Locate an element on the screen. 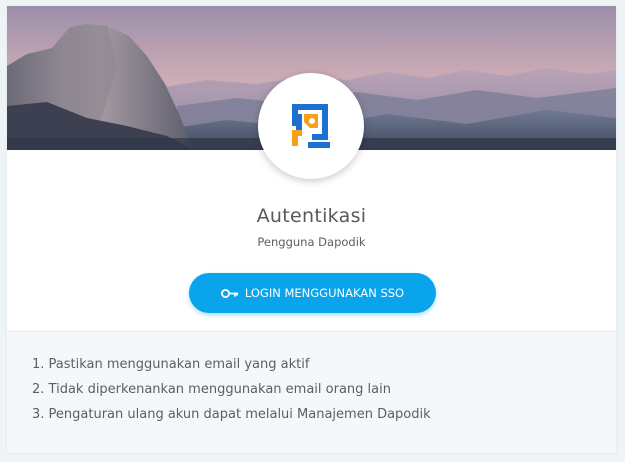 The width and height of the screenshot is (625, 462). login-sso-button: LOGIN MENGGUNAKAN SSO is located at coordinates (312, 293).